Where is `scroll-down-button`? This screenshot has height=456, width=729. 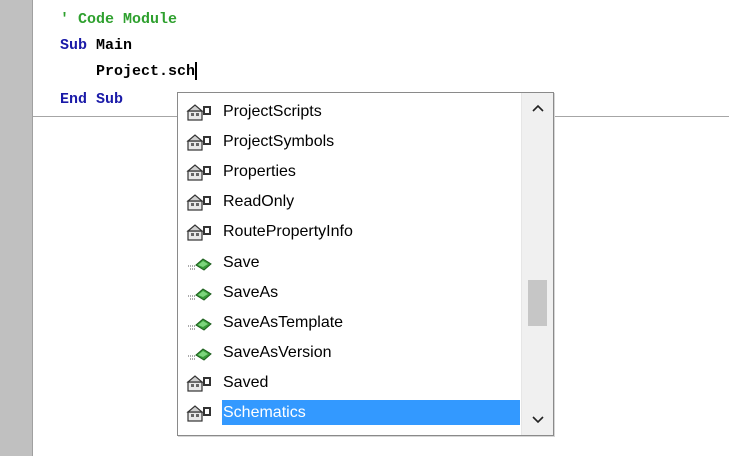 scroll-down-button is located at coordinates (537, 420).